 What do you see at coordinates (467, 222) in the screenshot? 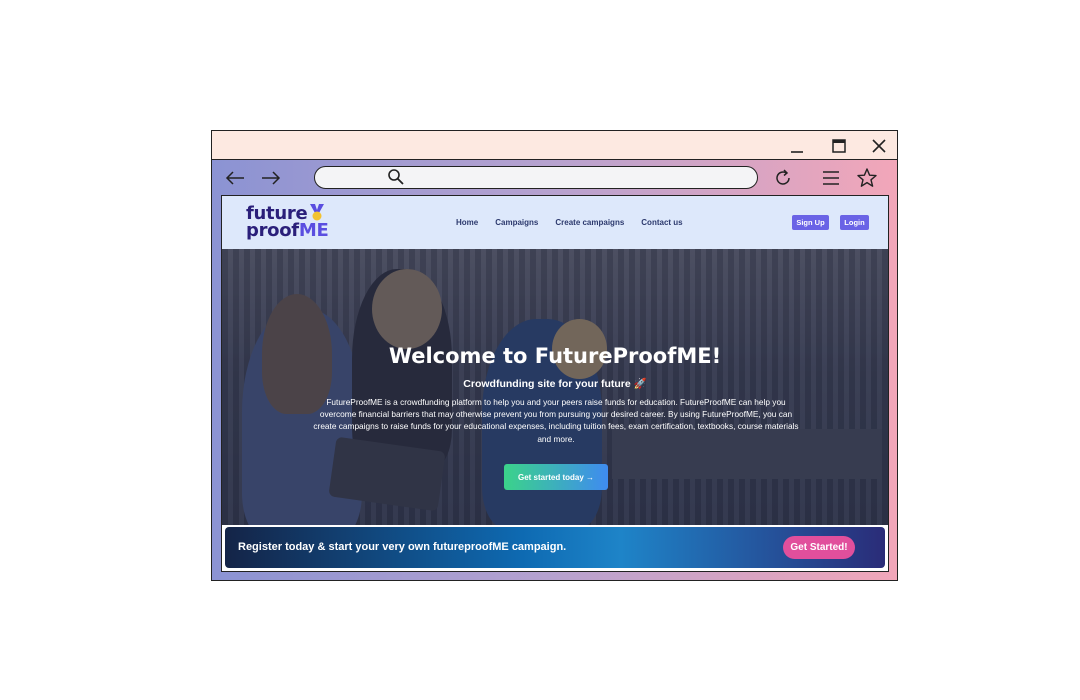
I see `nav-home: Home` at bounding box center [467, 222].